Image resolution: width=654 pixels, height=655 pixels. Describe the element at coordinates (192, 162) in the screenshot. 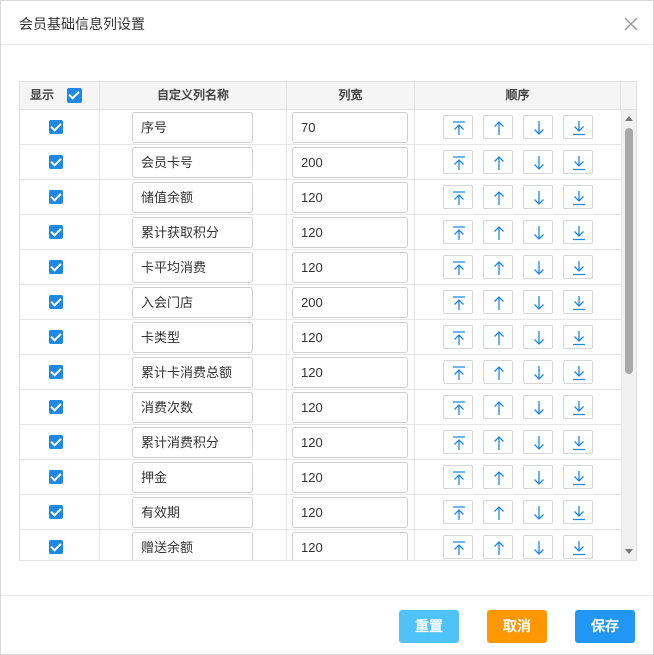

I see `column-name-input: 会员卡号` at that location.